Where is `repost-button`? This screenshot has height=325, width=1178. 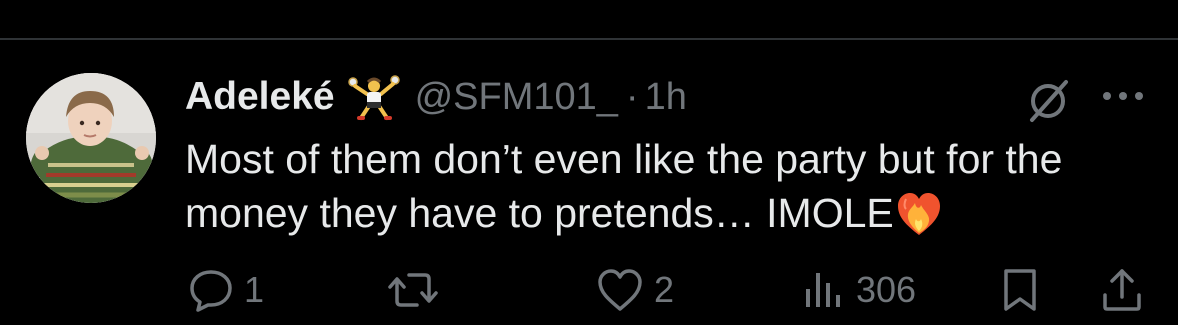
repost-button is located at coordinates (418, 290).